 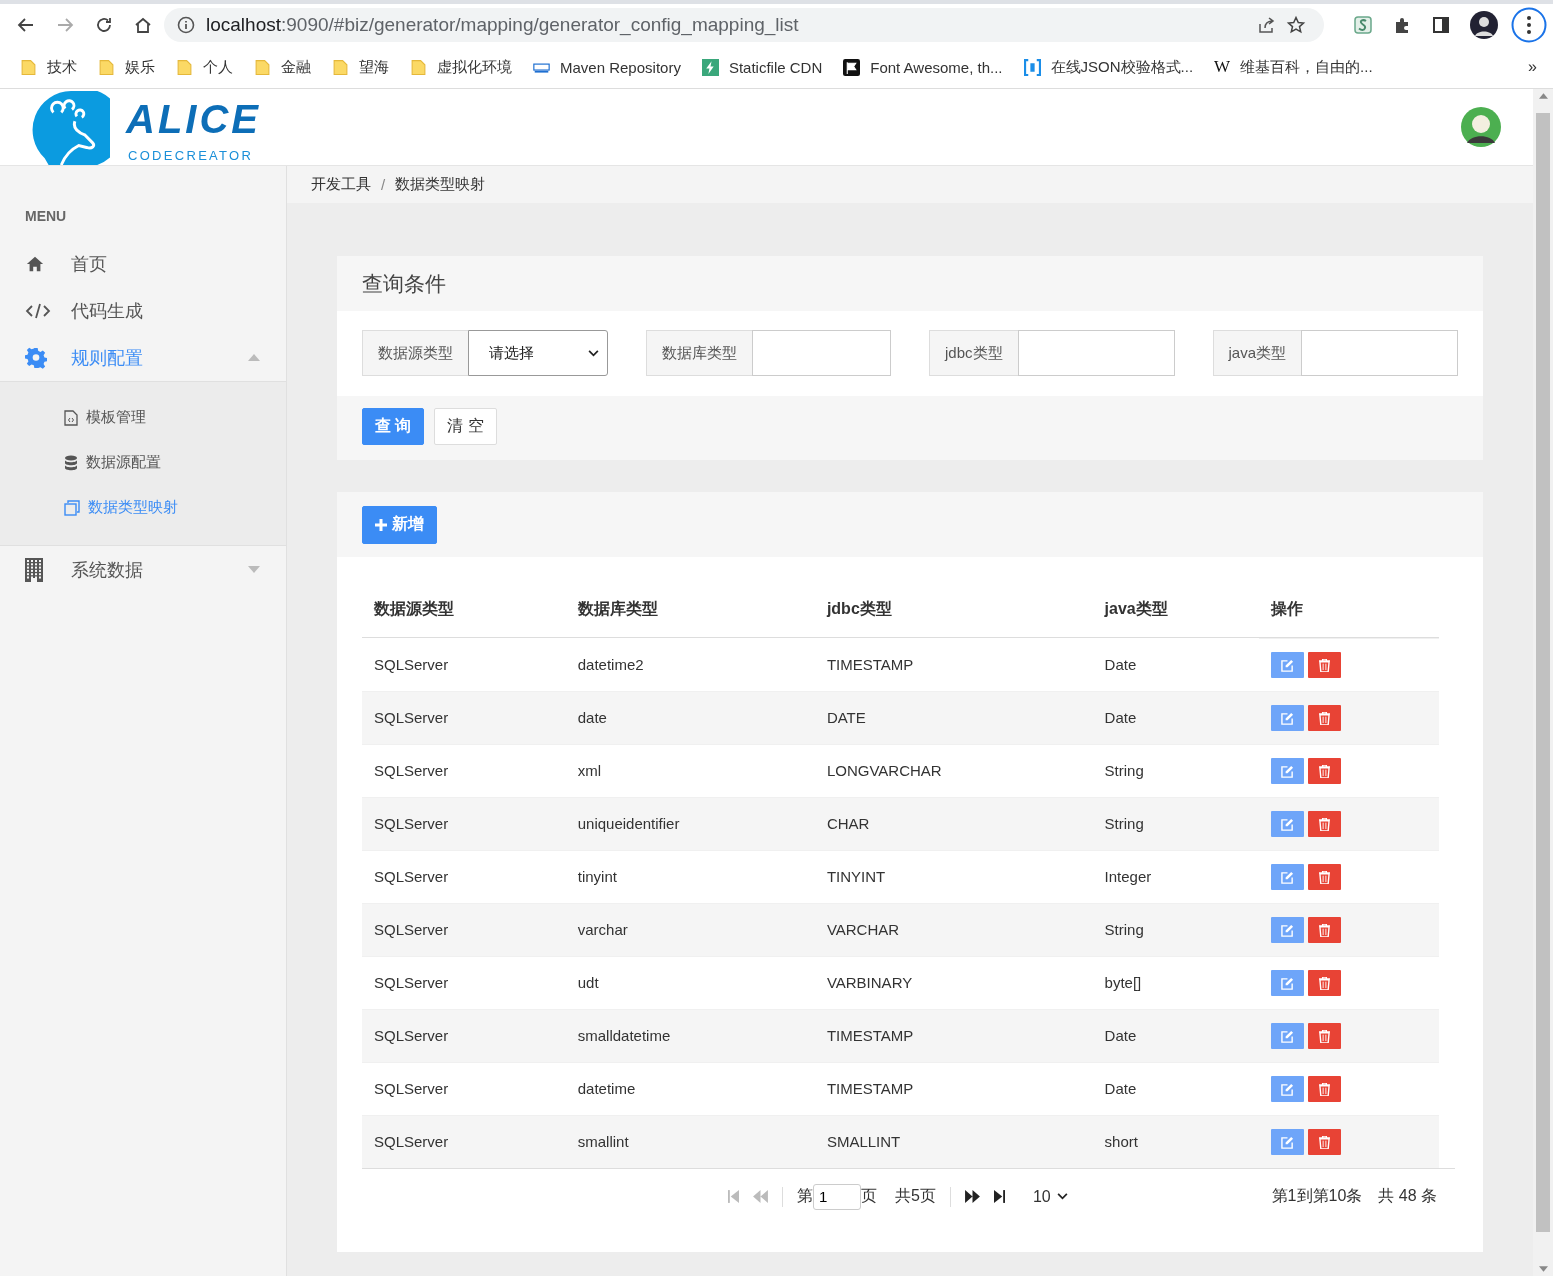 I want to click on bookmark: 技术, so click(x=48, y=67).